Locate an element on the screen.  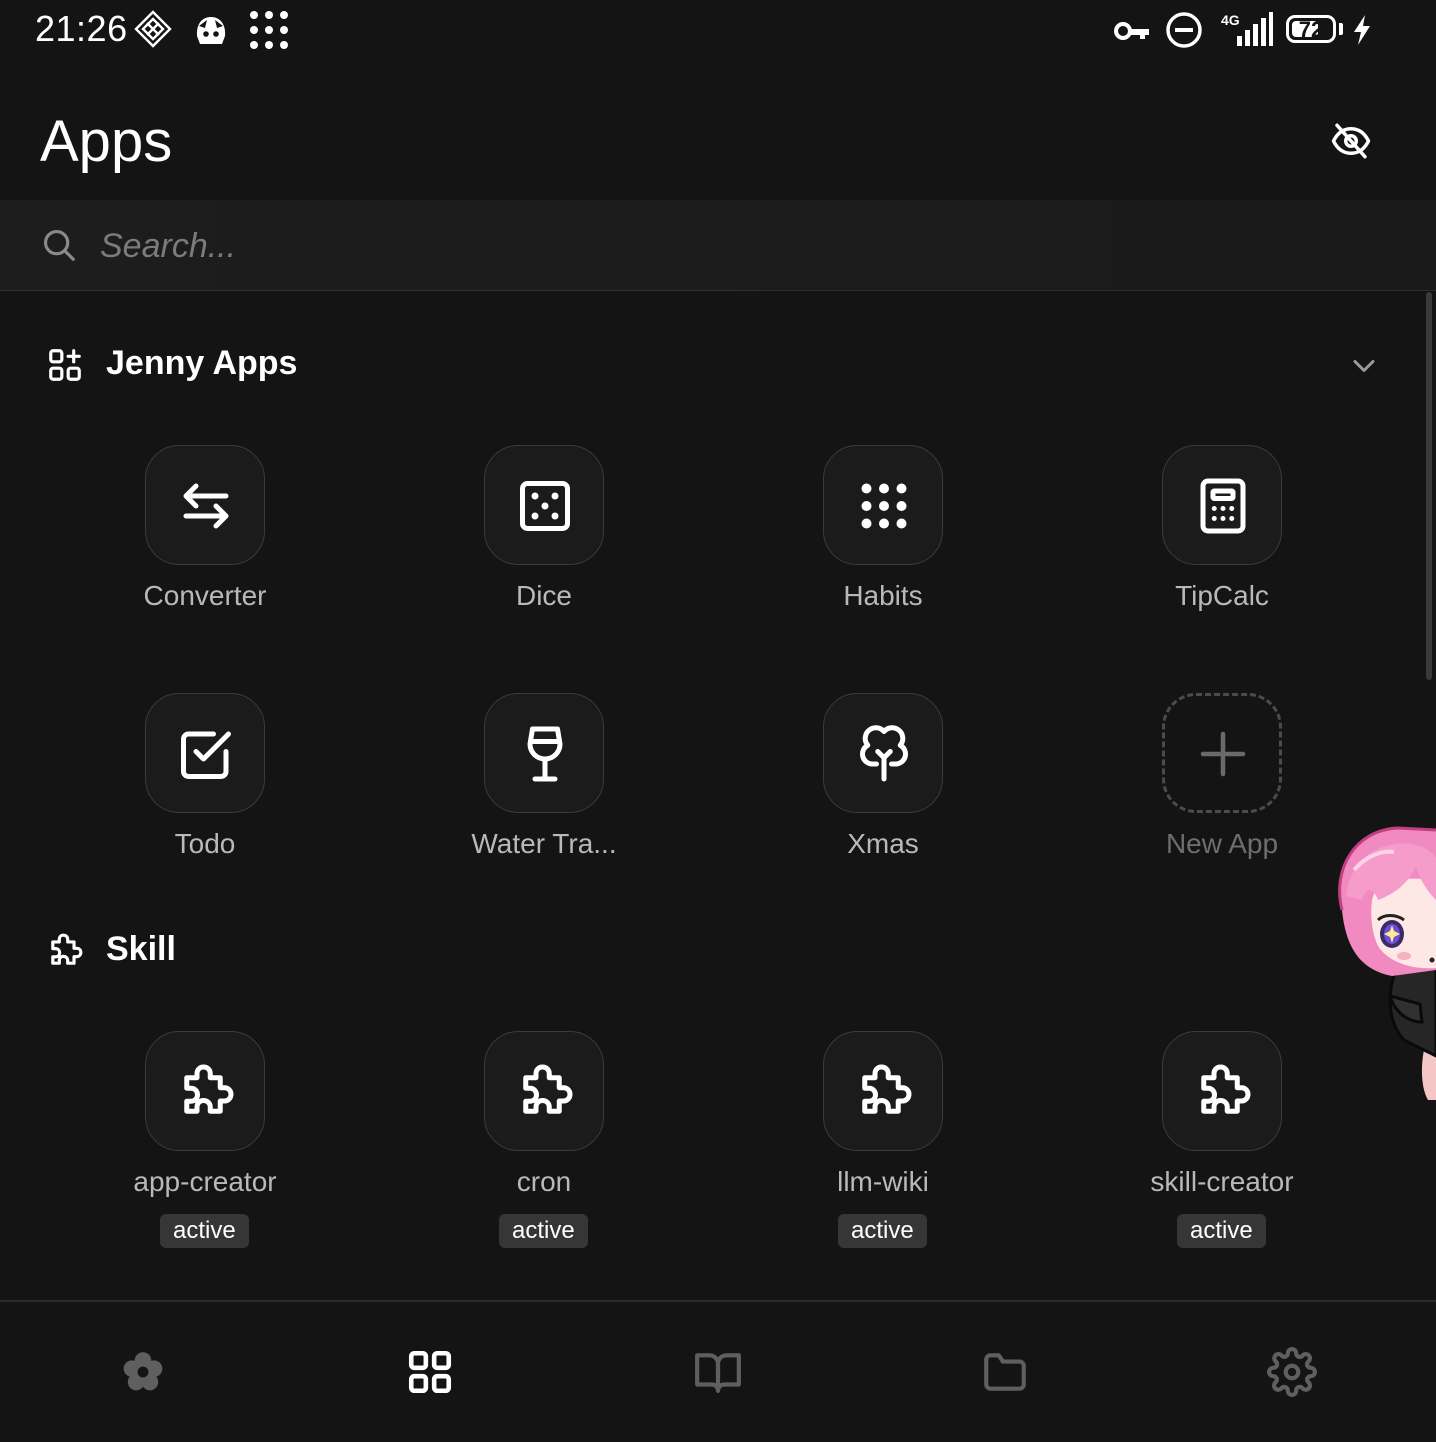
search-bar is located at coordinates (718, 245).